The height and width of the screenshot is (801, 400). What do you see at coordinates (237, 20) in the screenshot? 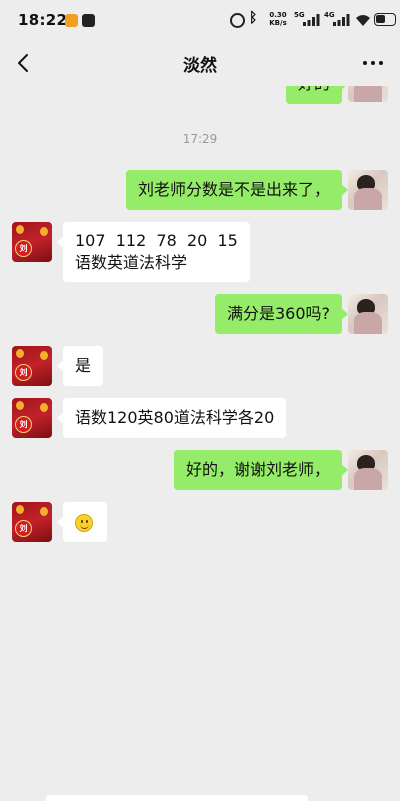
I see `alarm-icon` at bounding box center [237, 20].